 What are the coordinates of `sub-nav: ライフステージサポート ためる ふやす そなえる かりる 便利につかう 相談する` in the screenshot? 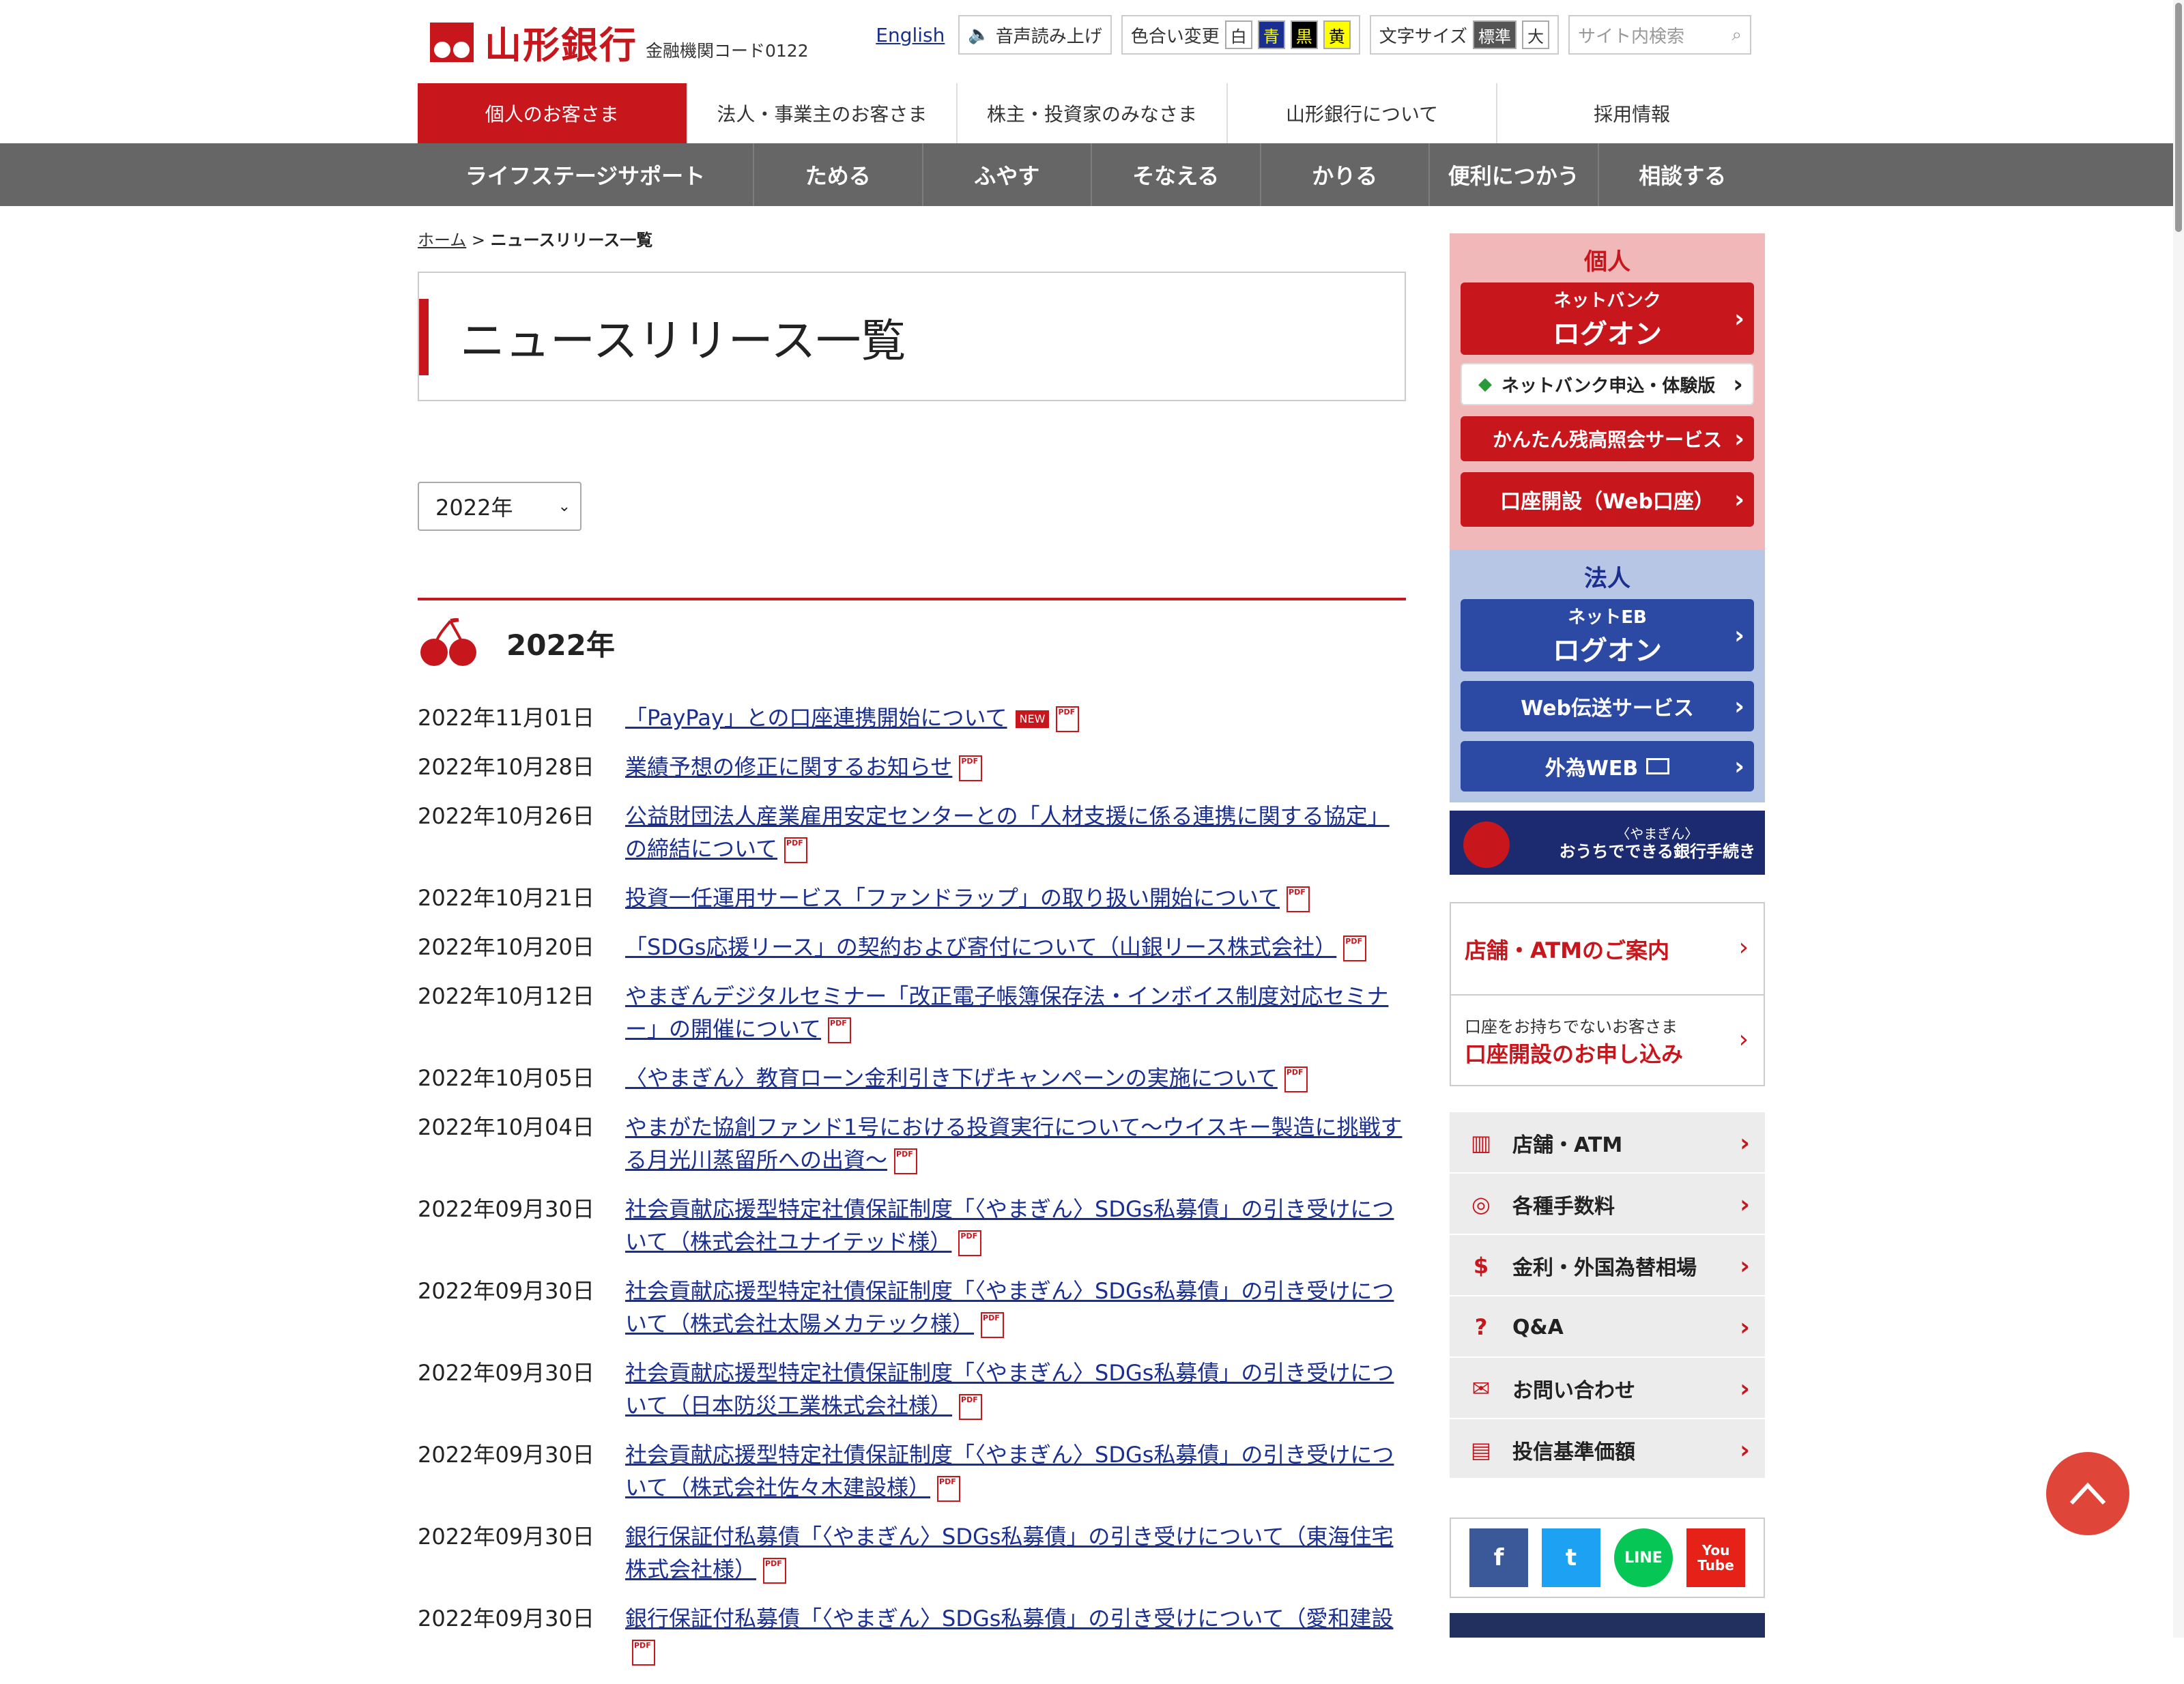 It's located at (1092, 174).